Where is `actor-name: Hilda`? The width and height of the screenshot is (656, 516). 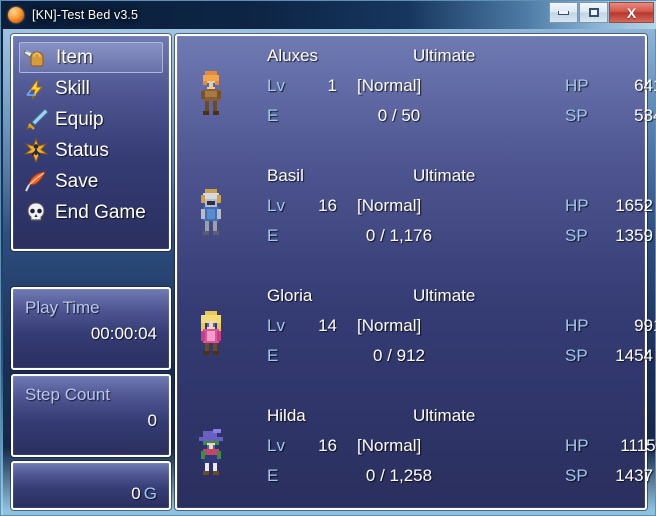
actor-name: Hilda is located at coordinates (286, 415).